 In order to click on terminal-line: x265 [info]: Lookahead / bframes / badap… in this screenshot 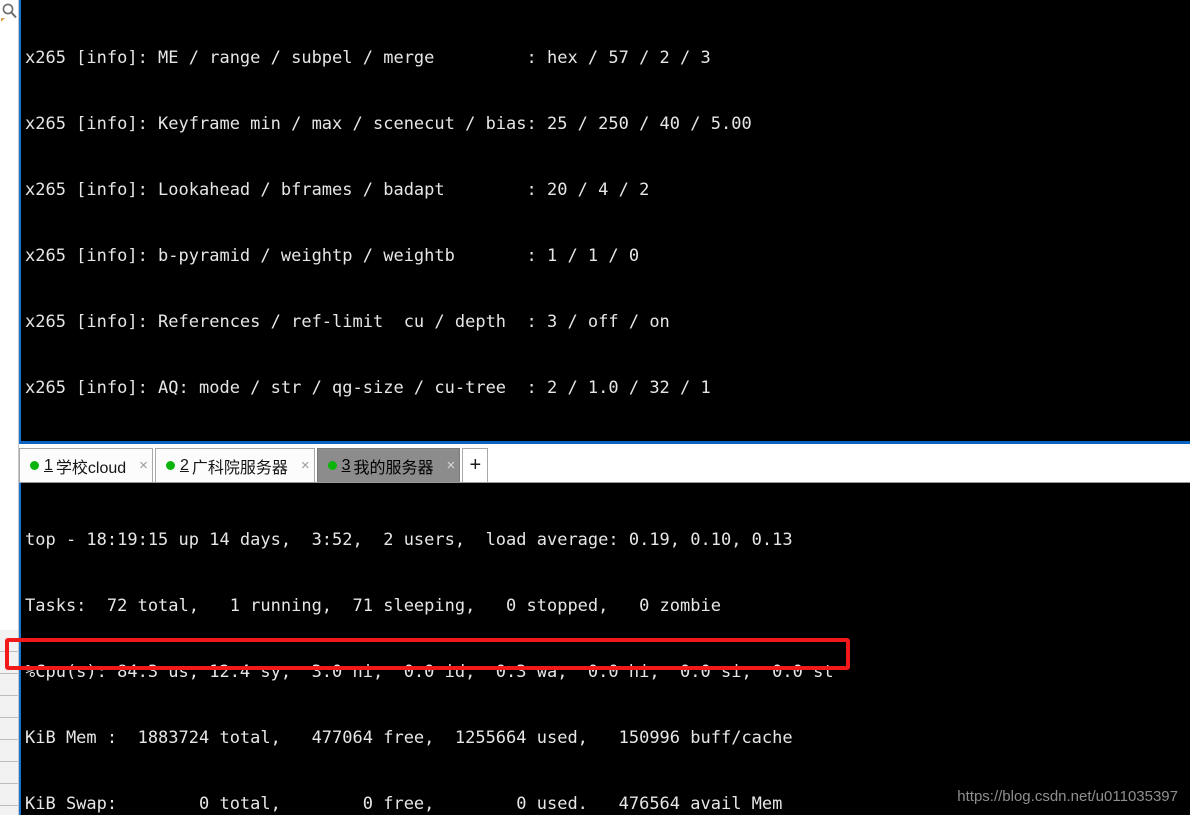, I will do `click(337, 190)`.